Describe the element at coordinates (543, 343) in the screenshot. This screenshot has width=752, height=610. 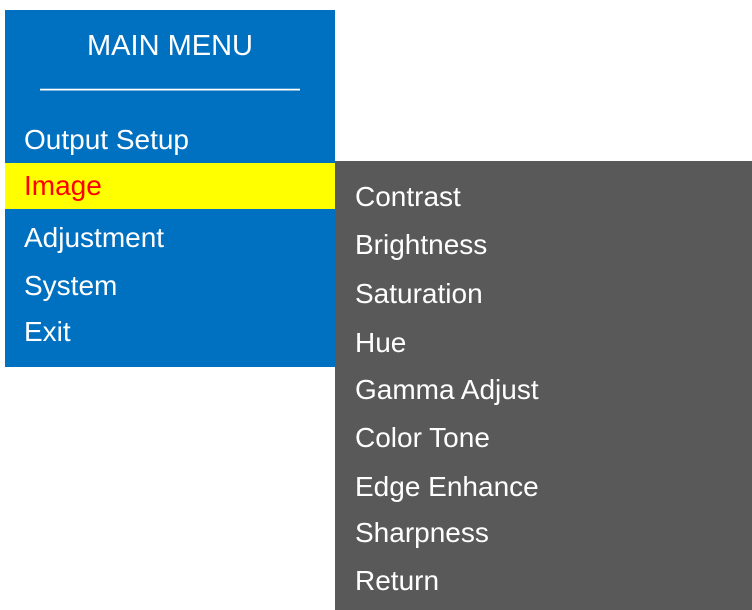
I see `submenu-item-hue: Hue` at that location.